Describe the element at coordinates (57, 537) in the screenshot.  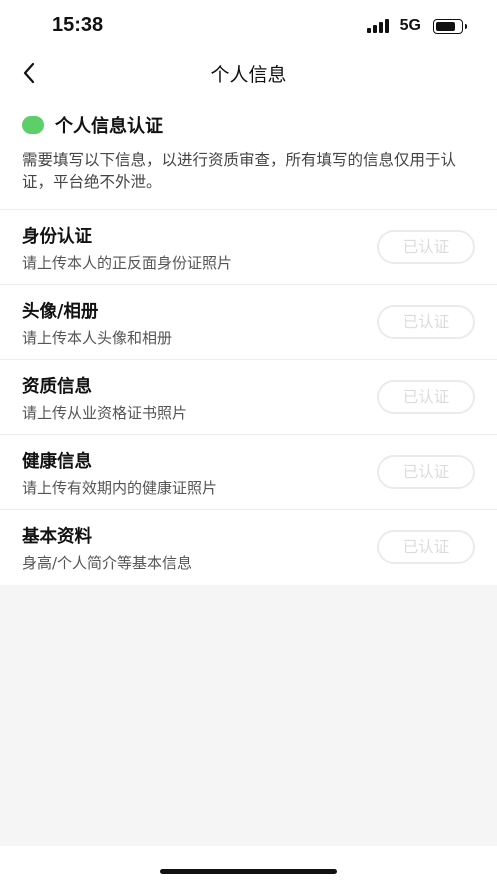
I see `item-title: 基本资料` at that location.